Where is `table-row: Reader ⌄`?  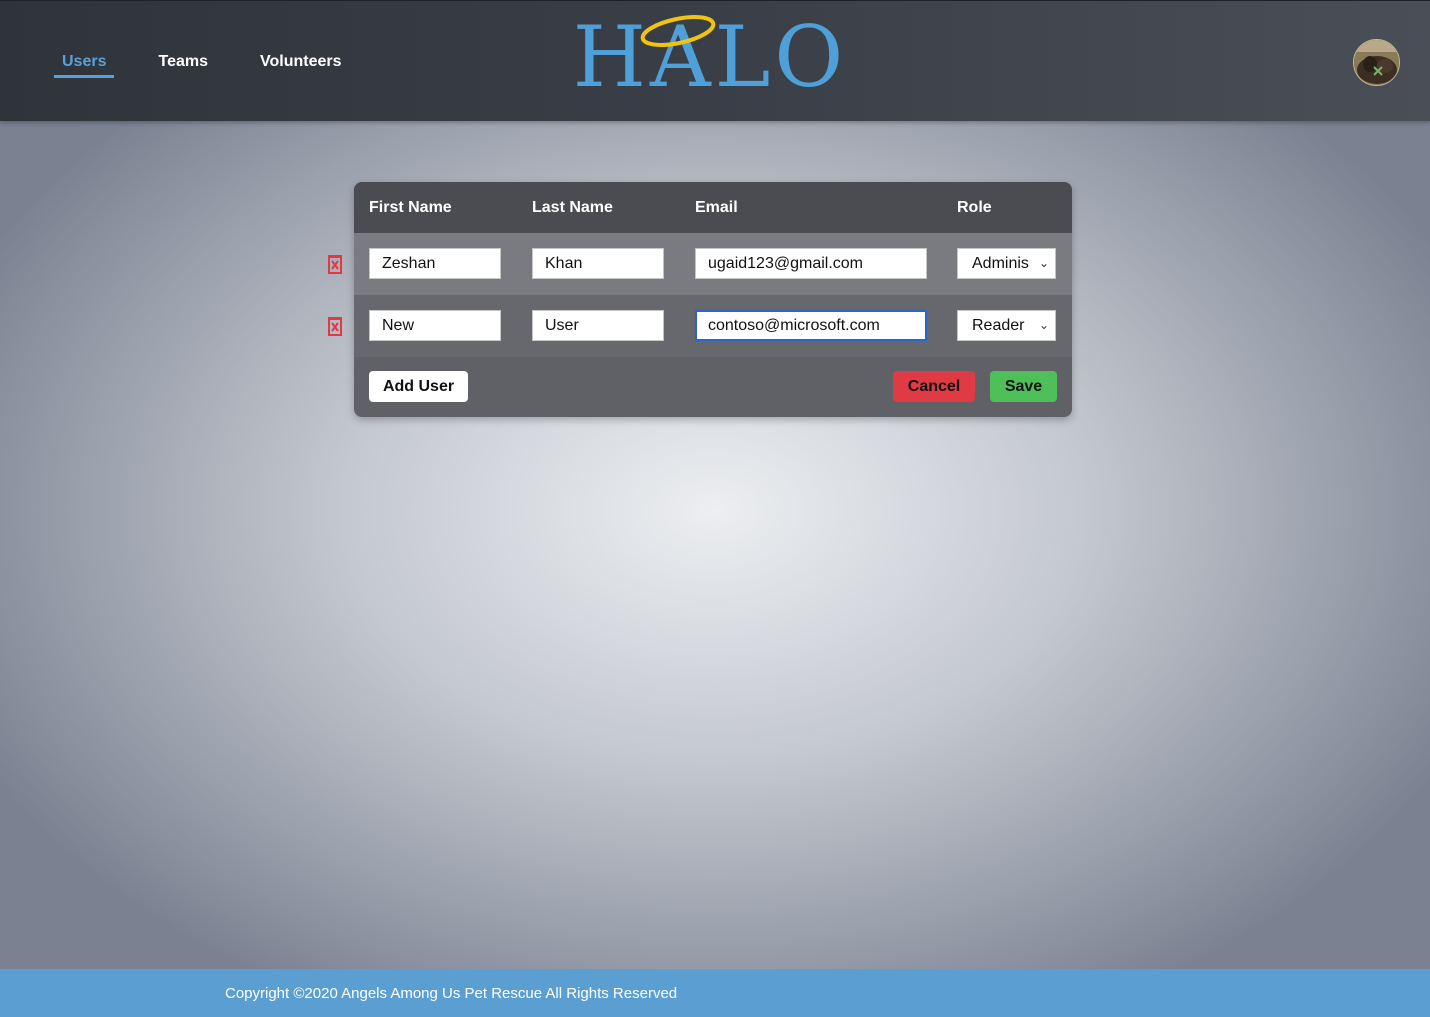 table-row: Reader ⌄ is located at coordinates (713, 326).